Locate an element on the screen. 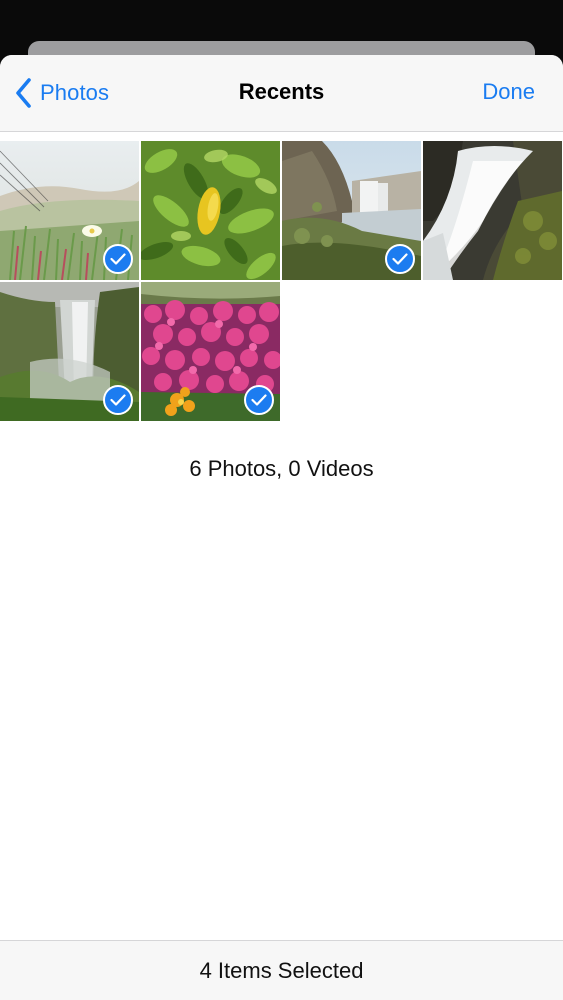 The image size is (563, 1000). page-title: Recents is located at coordinates (281, 91).